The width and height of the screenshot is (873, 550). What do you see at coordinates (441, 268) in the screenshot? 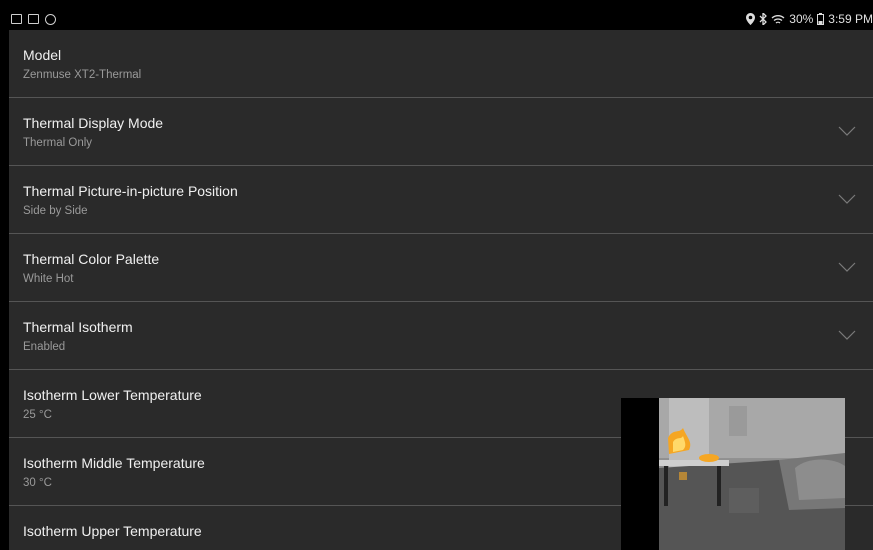
I see `setting-row-color-palette: Thermal Color Palette White Hot` at bounding box center [441, 268].